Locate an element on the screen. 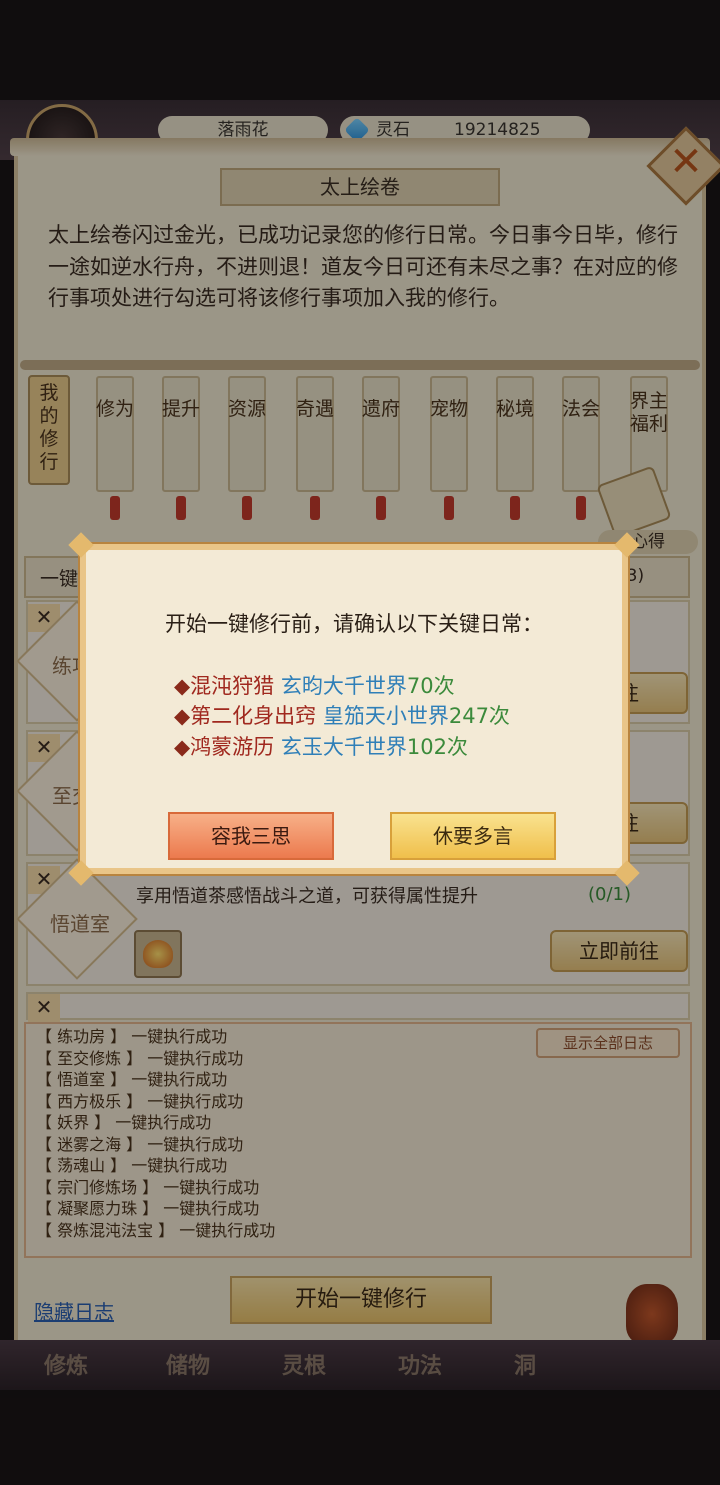  entry-count: 102次 is located at coordinates (437, 747).